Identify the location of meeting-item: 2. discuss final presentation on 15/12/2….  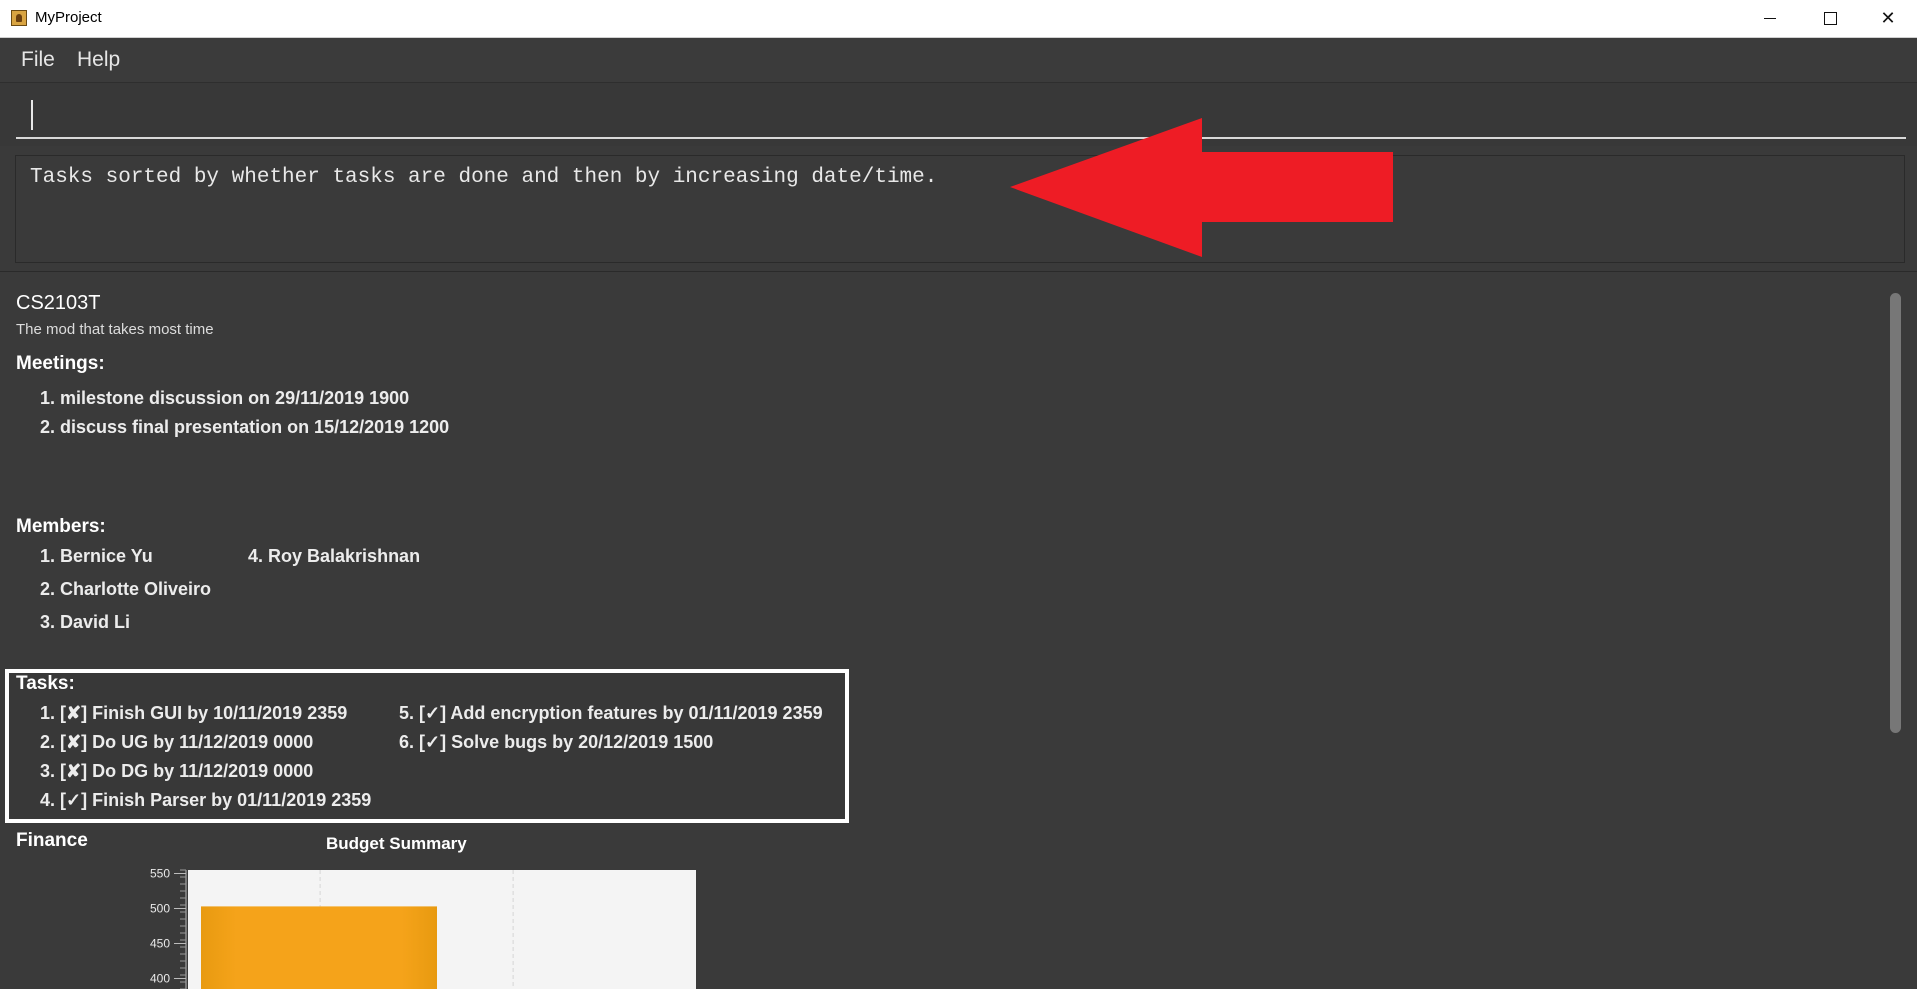
(245, 427).